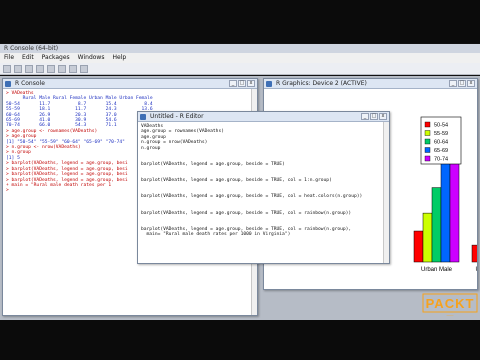 The height and width of the screenshot is (360, 480). What do you see at coordinates (91, 58) in the screenshot?
I see `menu-windows: Windows` at bounding box center [91, 58].